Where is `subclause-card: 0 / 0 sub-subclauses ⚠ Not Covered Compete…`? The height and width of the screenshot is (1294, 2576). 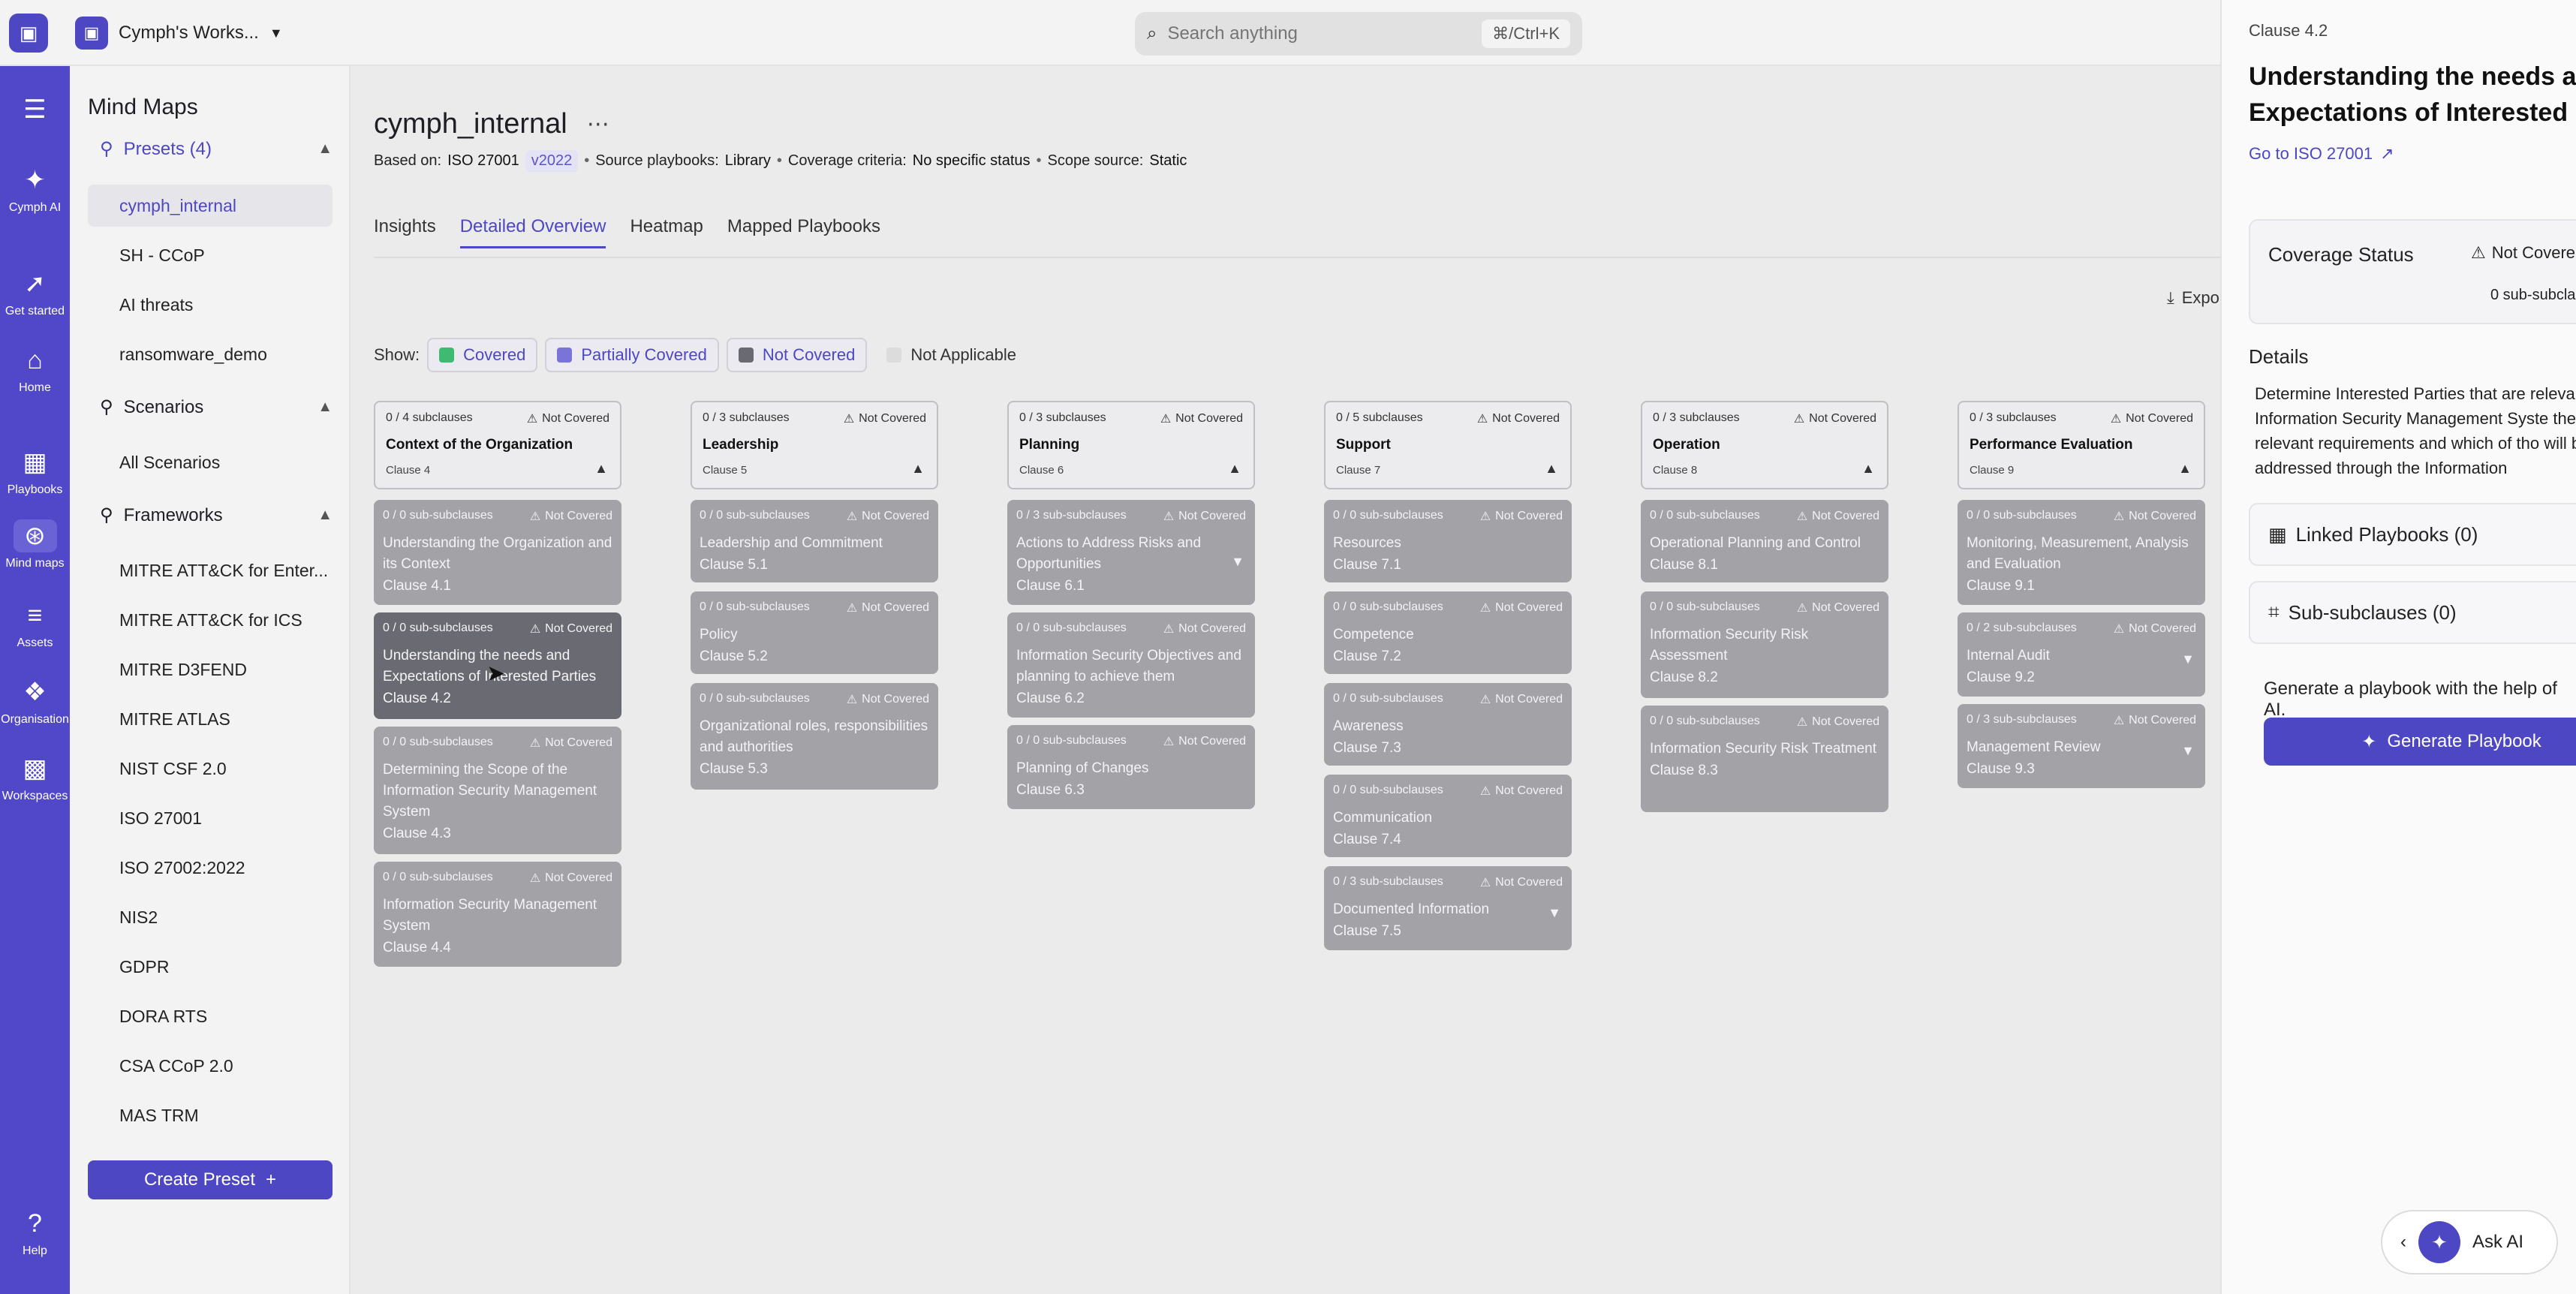
subclause-card: 0 / 0 sub-subclauses ⚠ Not Covered Compete… is located at coordinates (1448, 632).